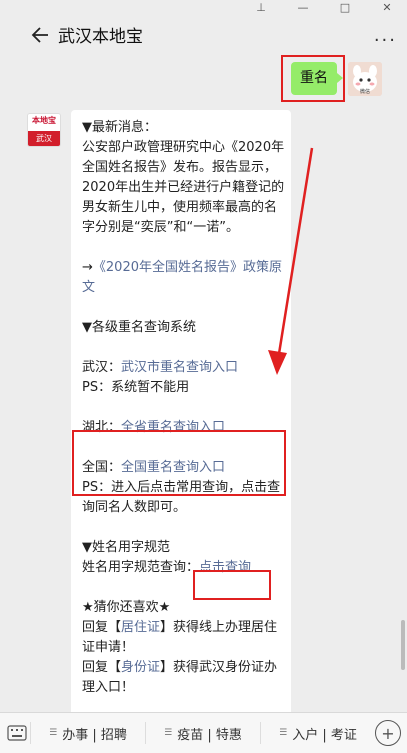  What do you see at coordinates (44, 138) in the screenshot?
I see `bot-avatar-bottom: 武汉` at bounding box center [44, 138].